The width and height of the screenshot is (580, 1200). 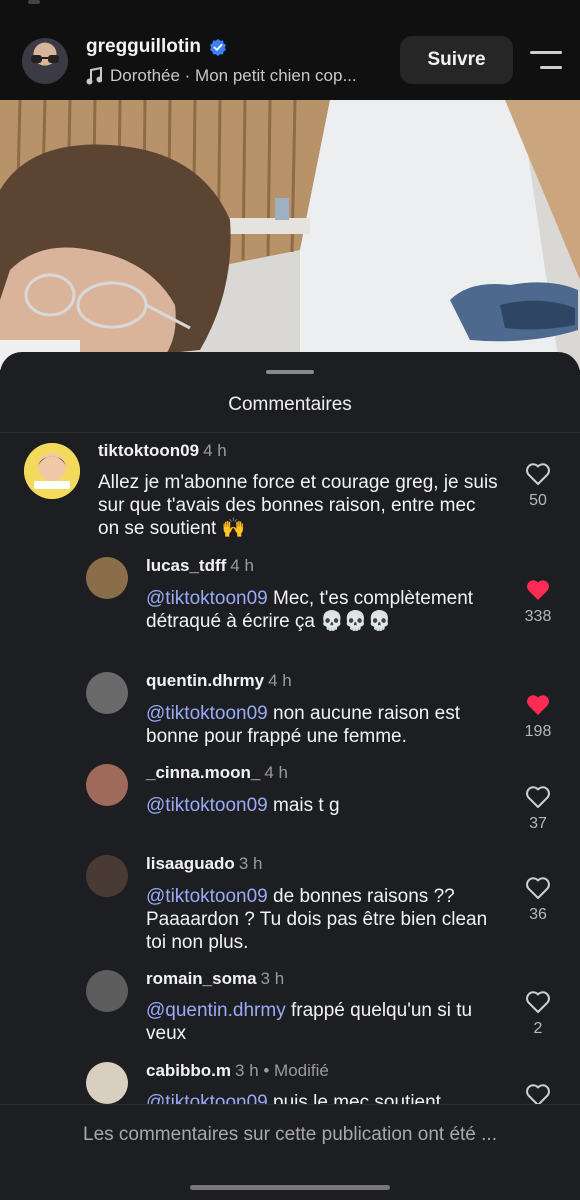 I want to click on status-bar-remnant, so click(x=34, y=2).